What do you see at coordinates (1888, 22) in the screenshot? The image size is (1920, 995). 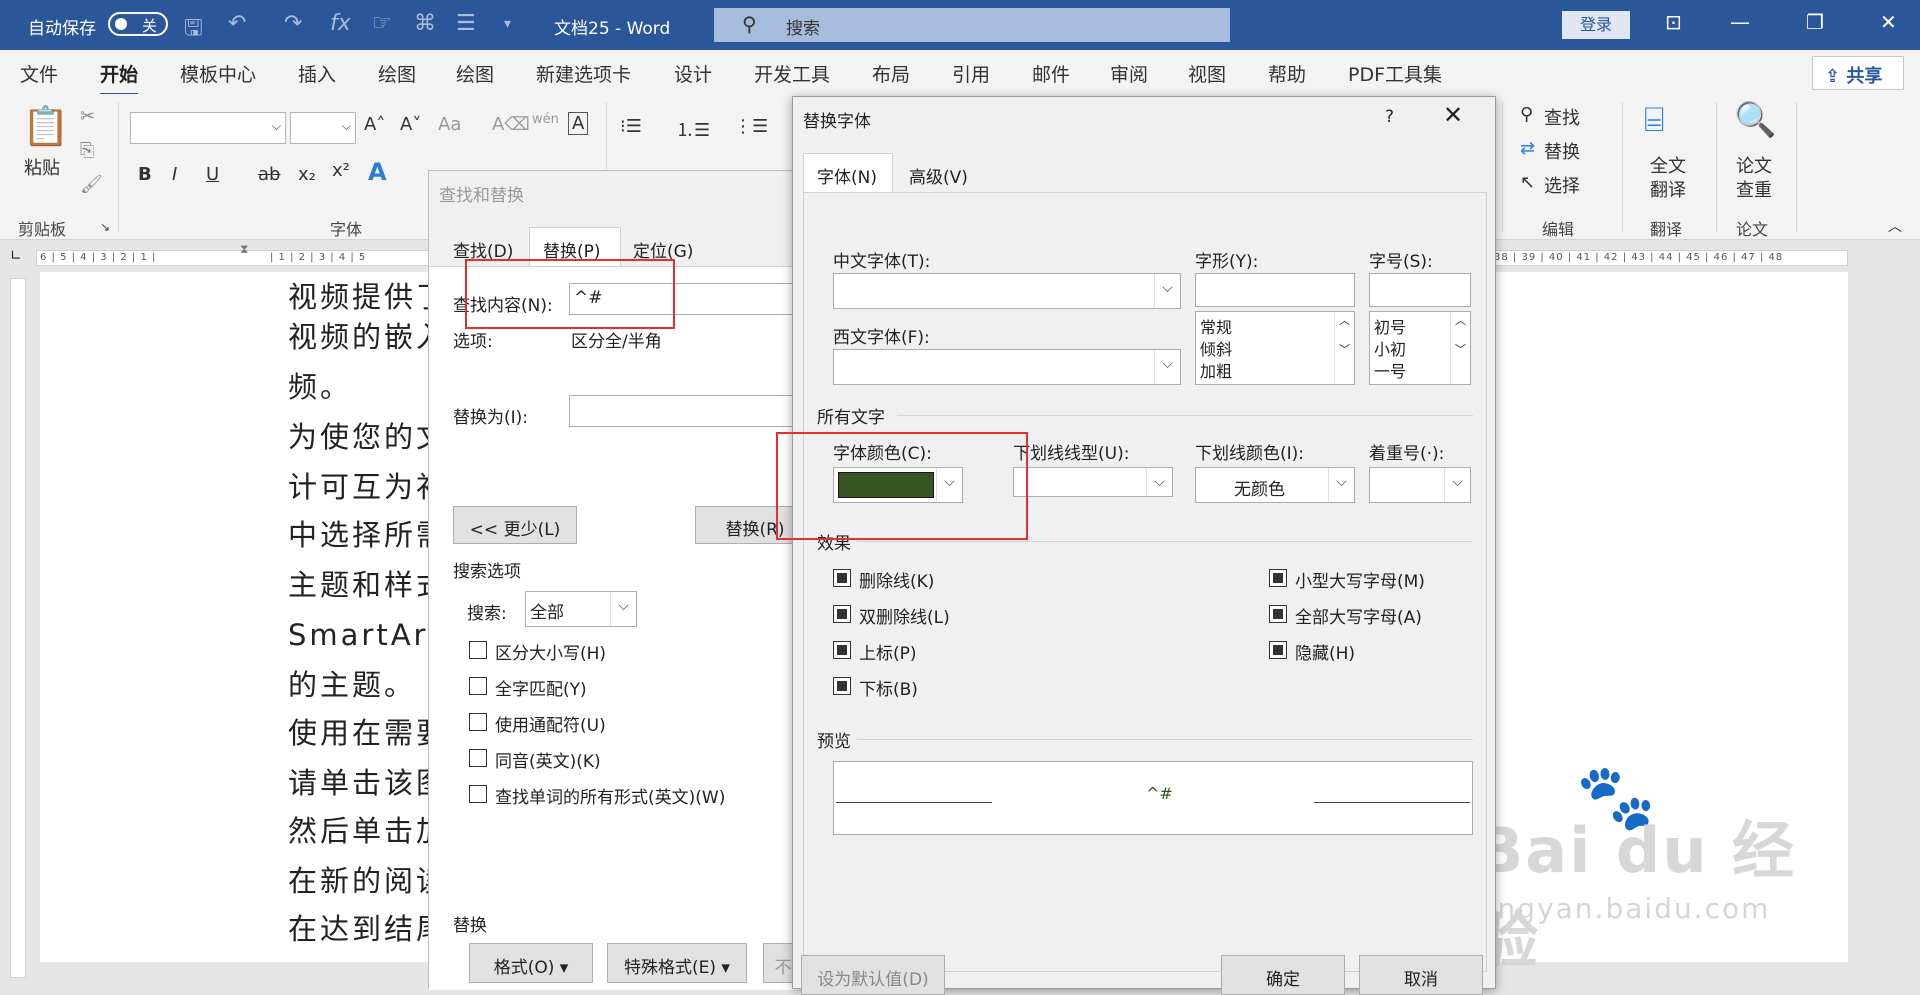 I see `close-icon: ✕` at bounding box center [1888, 22].